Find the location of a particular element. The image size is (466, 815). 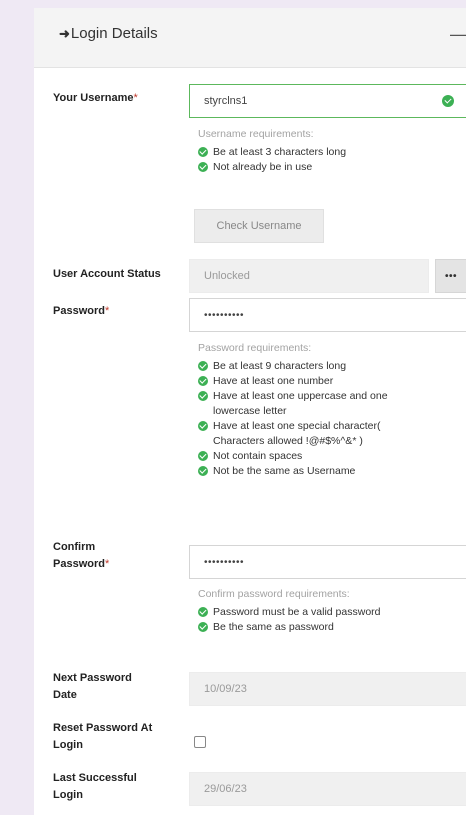

requirement-item-continued: Characters allowed !@#$%^&* ) is located at coordinates (288, 441).